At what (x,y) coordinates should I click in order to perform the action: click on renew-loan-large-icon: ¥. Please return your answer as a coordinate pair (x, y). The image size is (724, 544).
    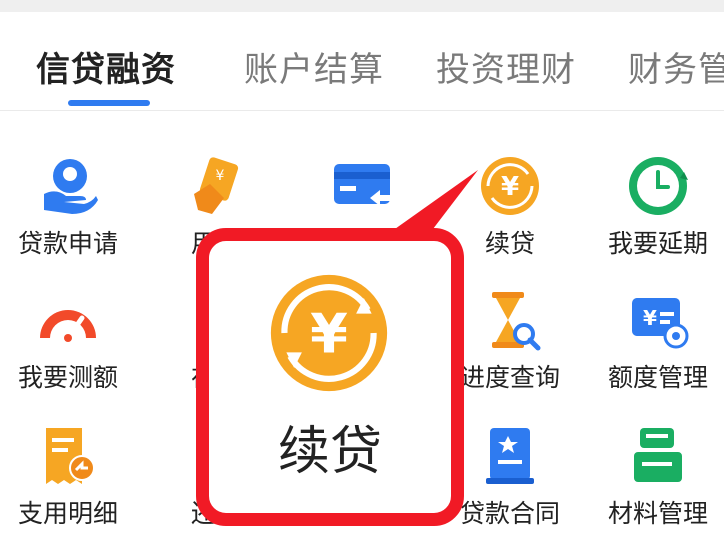
    Looking at the image, I should click on (329, 333).